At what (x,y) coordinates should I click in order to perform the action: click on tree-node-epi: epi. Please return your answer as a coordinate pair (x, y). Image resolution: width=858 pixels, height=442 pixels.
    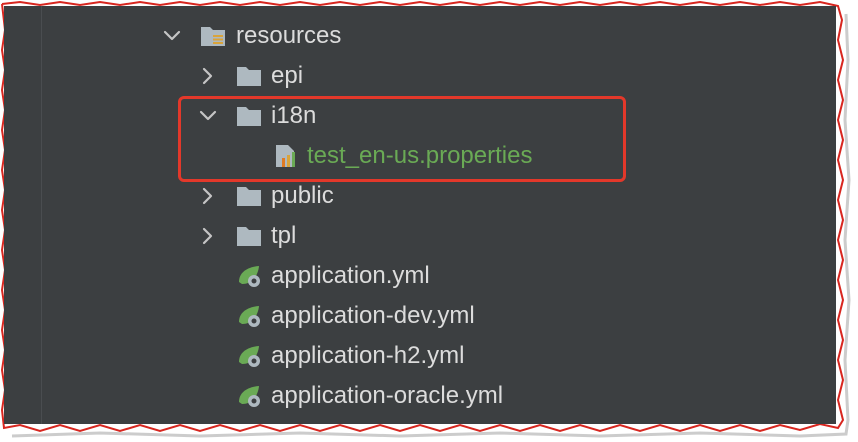
    Looking at the image, I should click on (420, 76).